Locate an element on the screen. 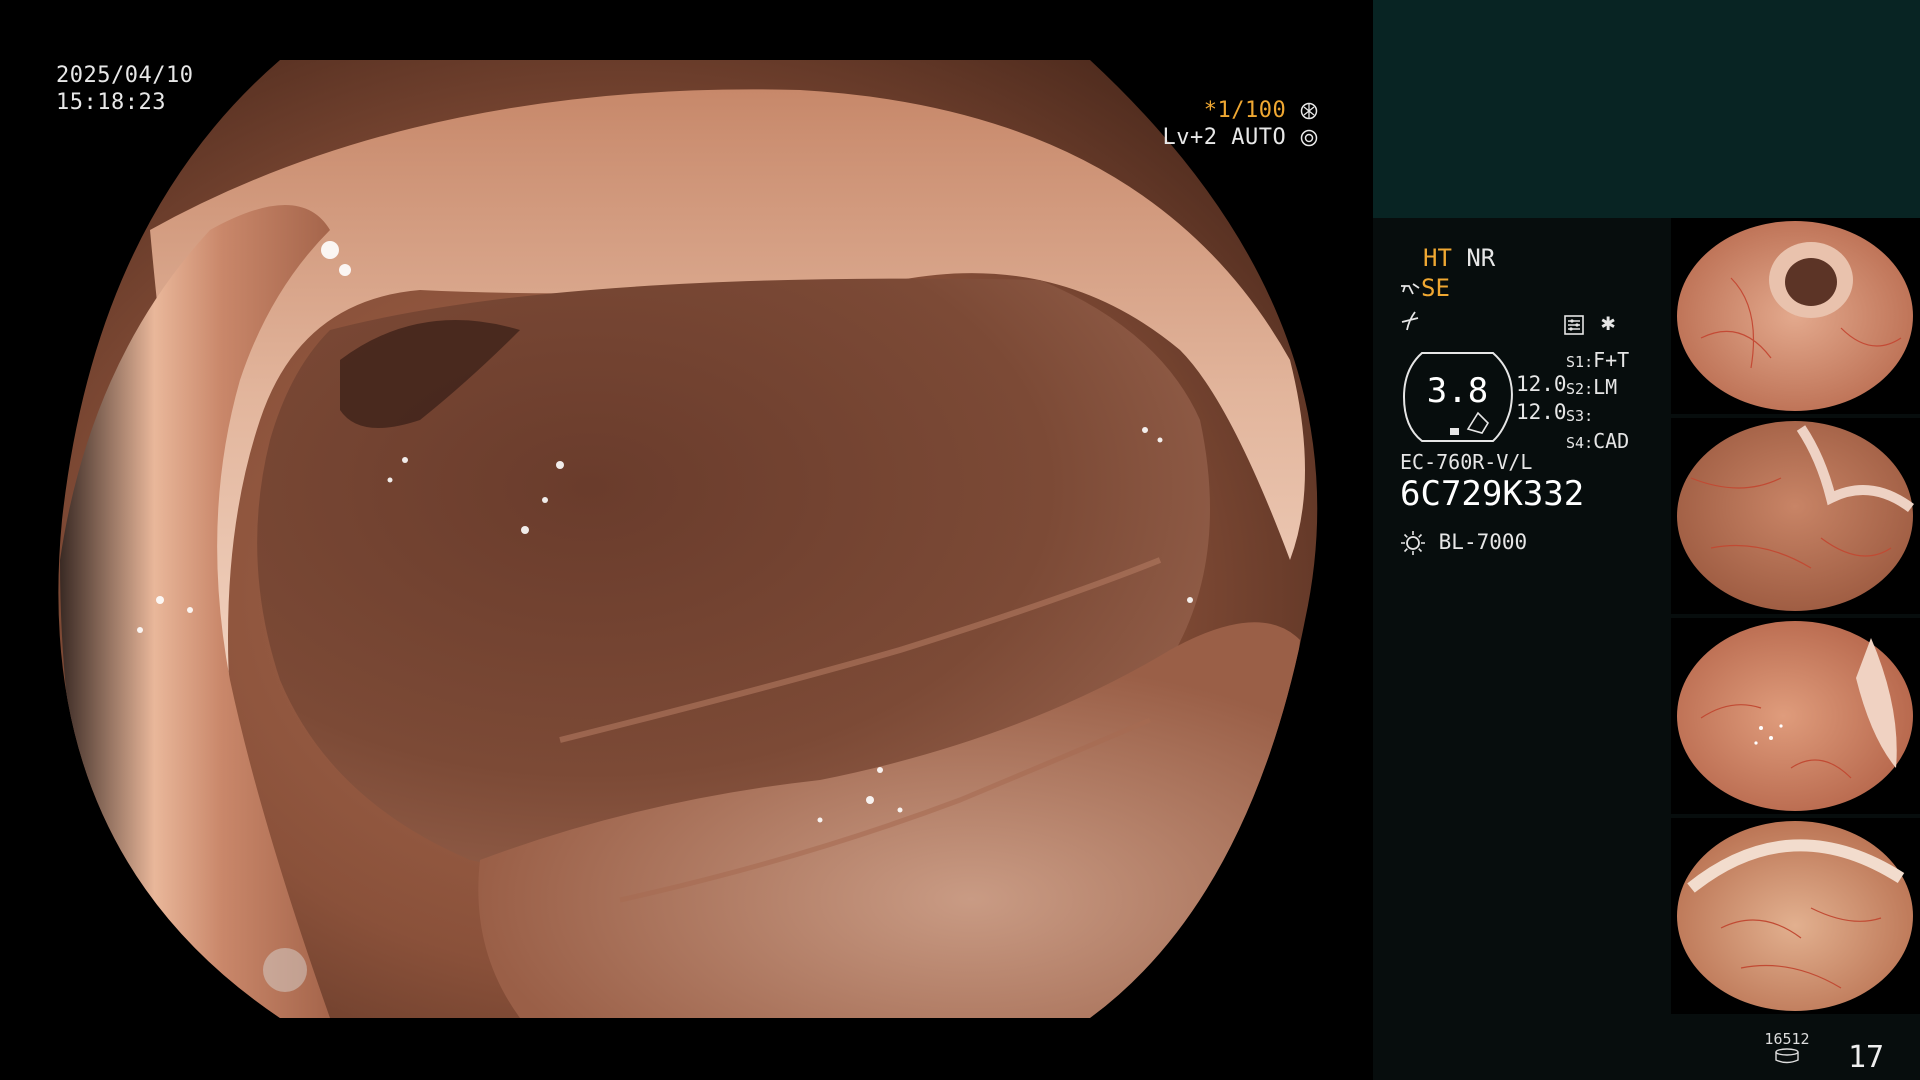  filter-icon is located at coordinates (1410, 321).